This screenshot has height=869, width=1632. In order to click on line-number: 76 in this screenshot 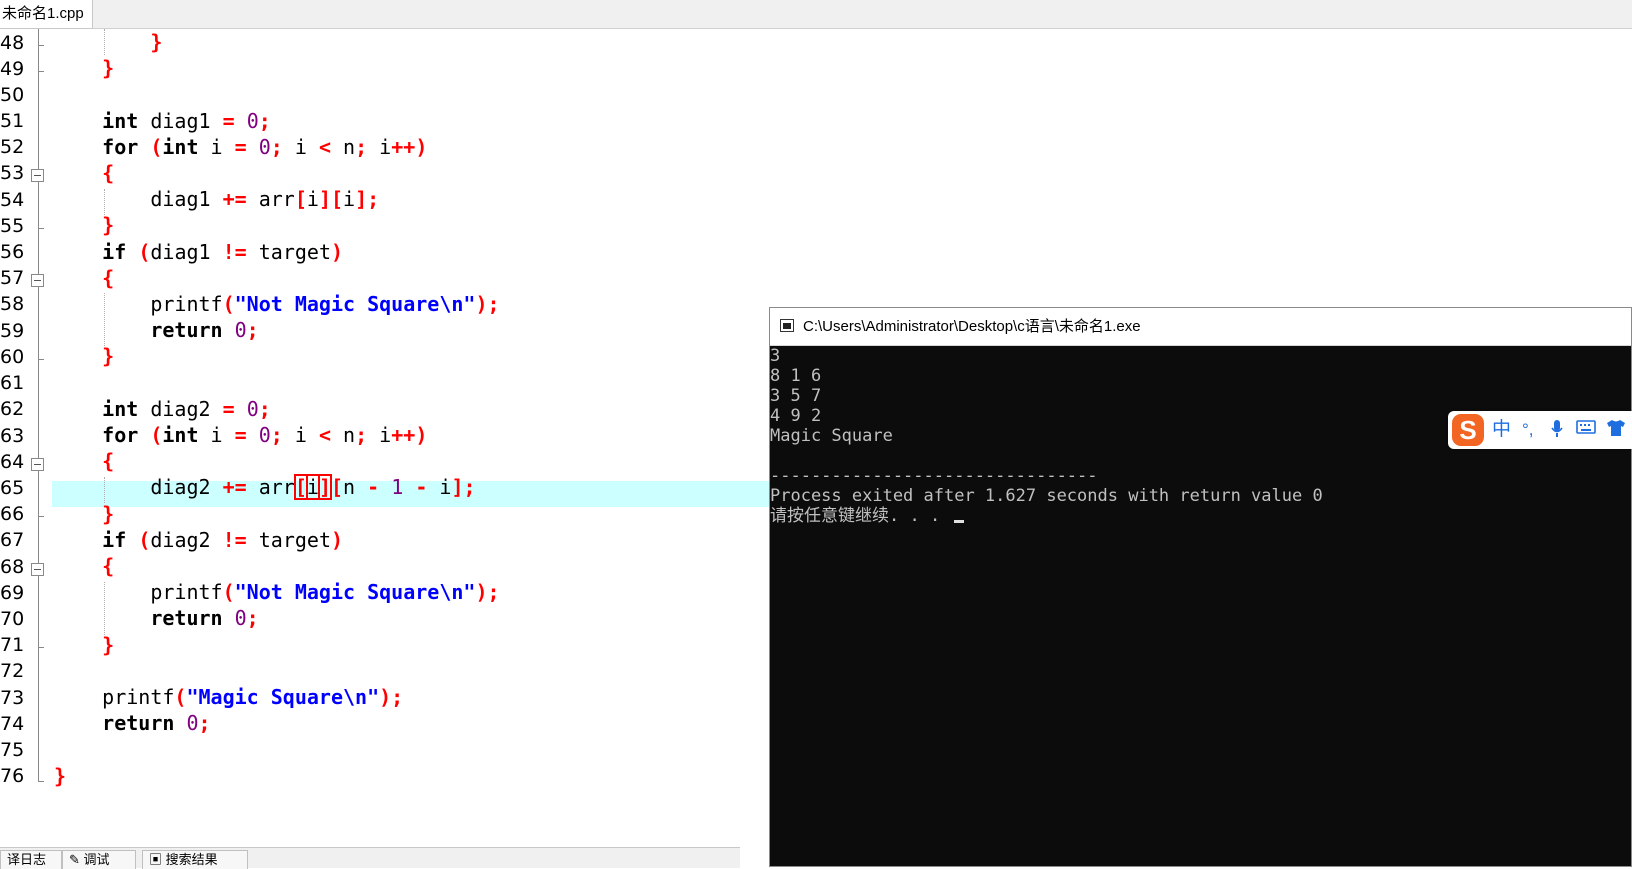, I will do `click(12, 776)`.